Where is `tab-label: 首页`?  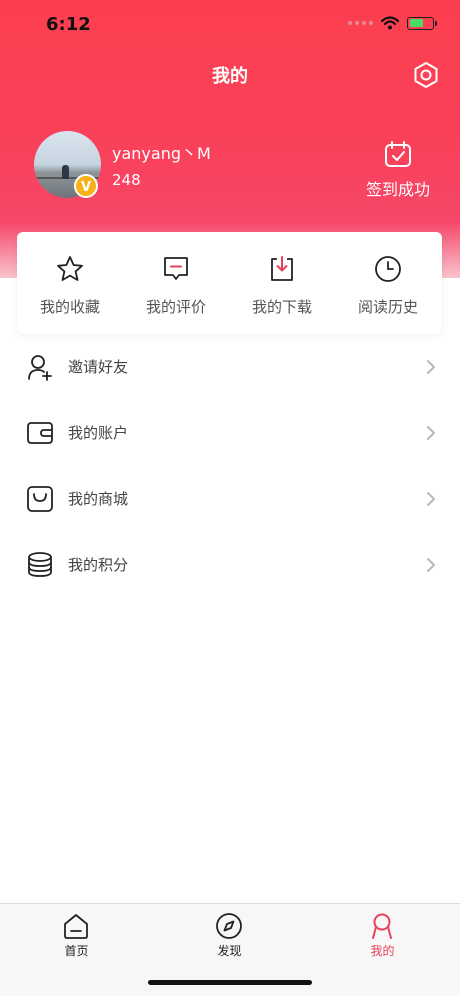
tab-label: 首页 is located at coordinates (76, 951).